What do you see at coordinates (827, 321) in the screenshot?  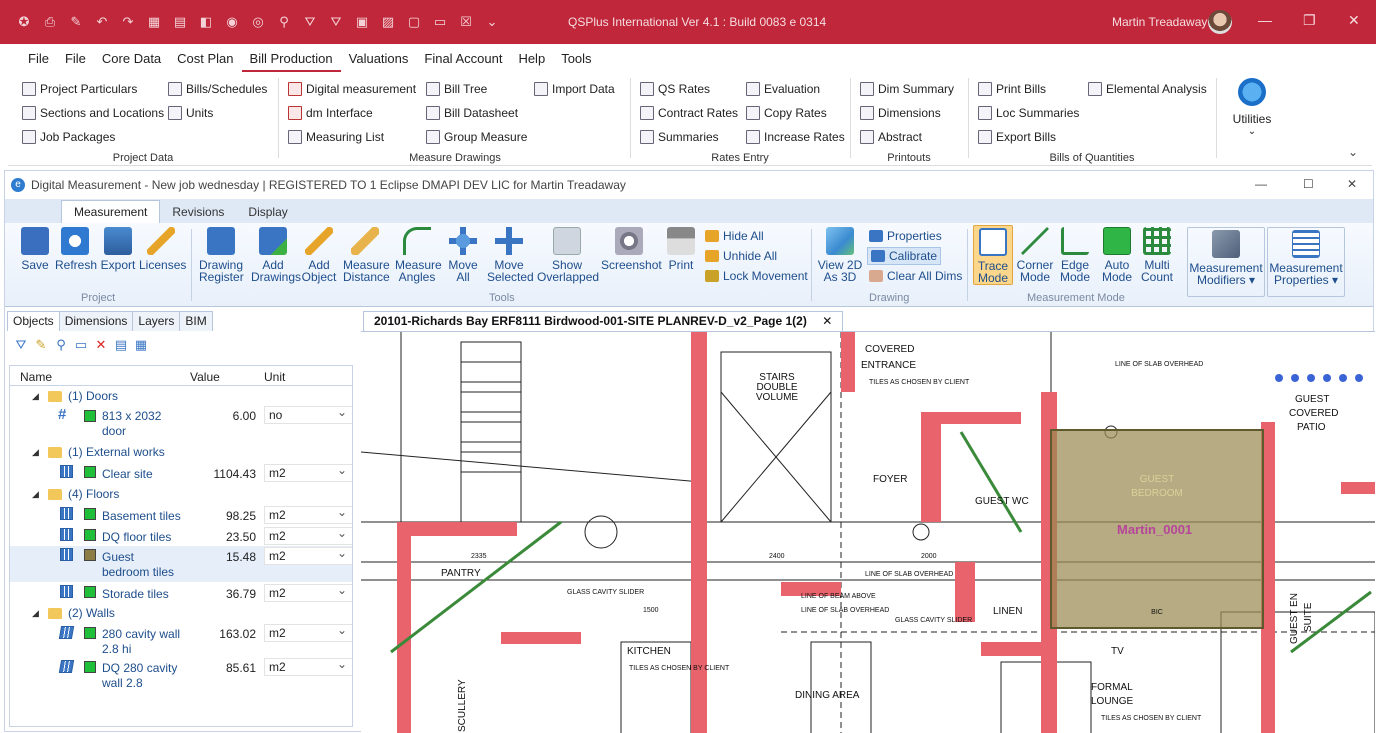 I see `close-tab-icon: ✕` at bounding box center [827, 321].